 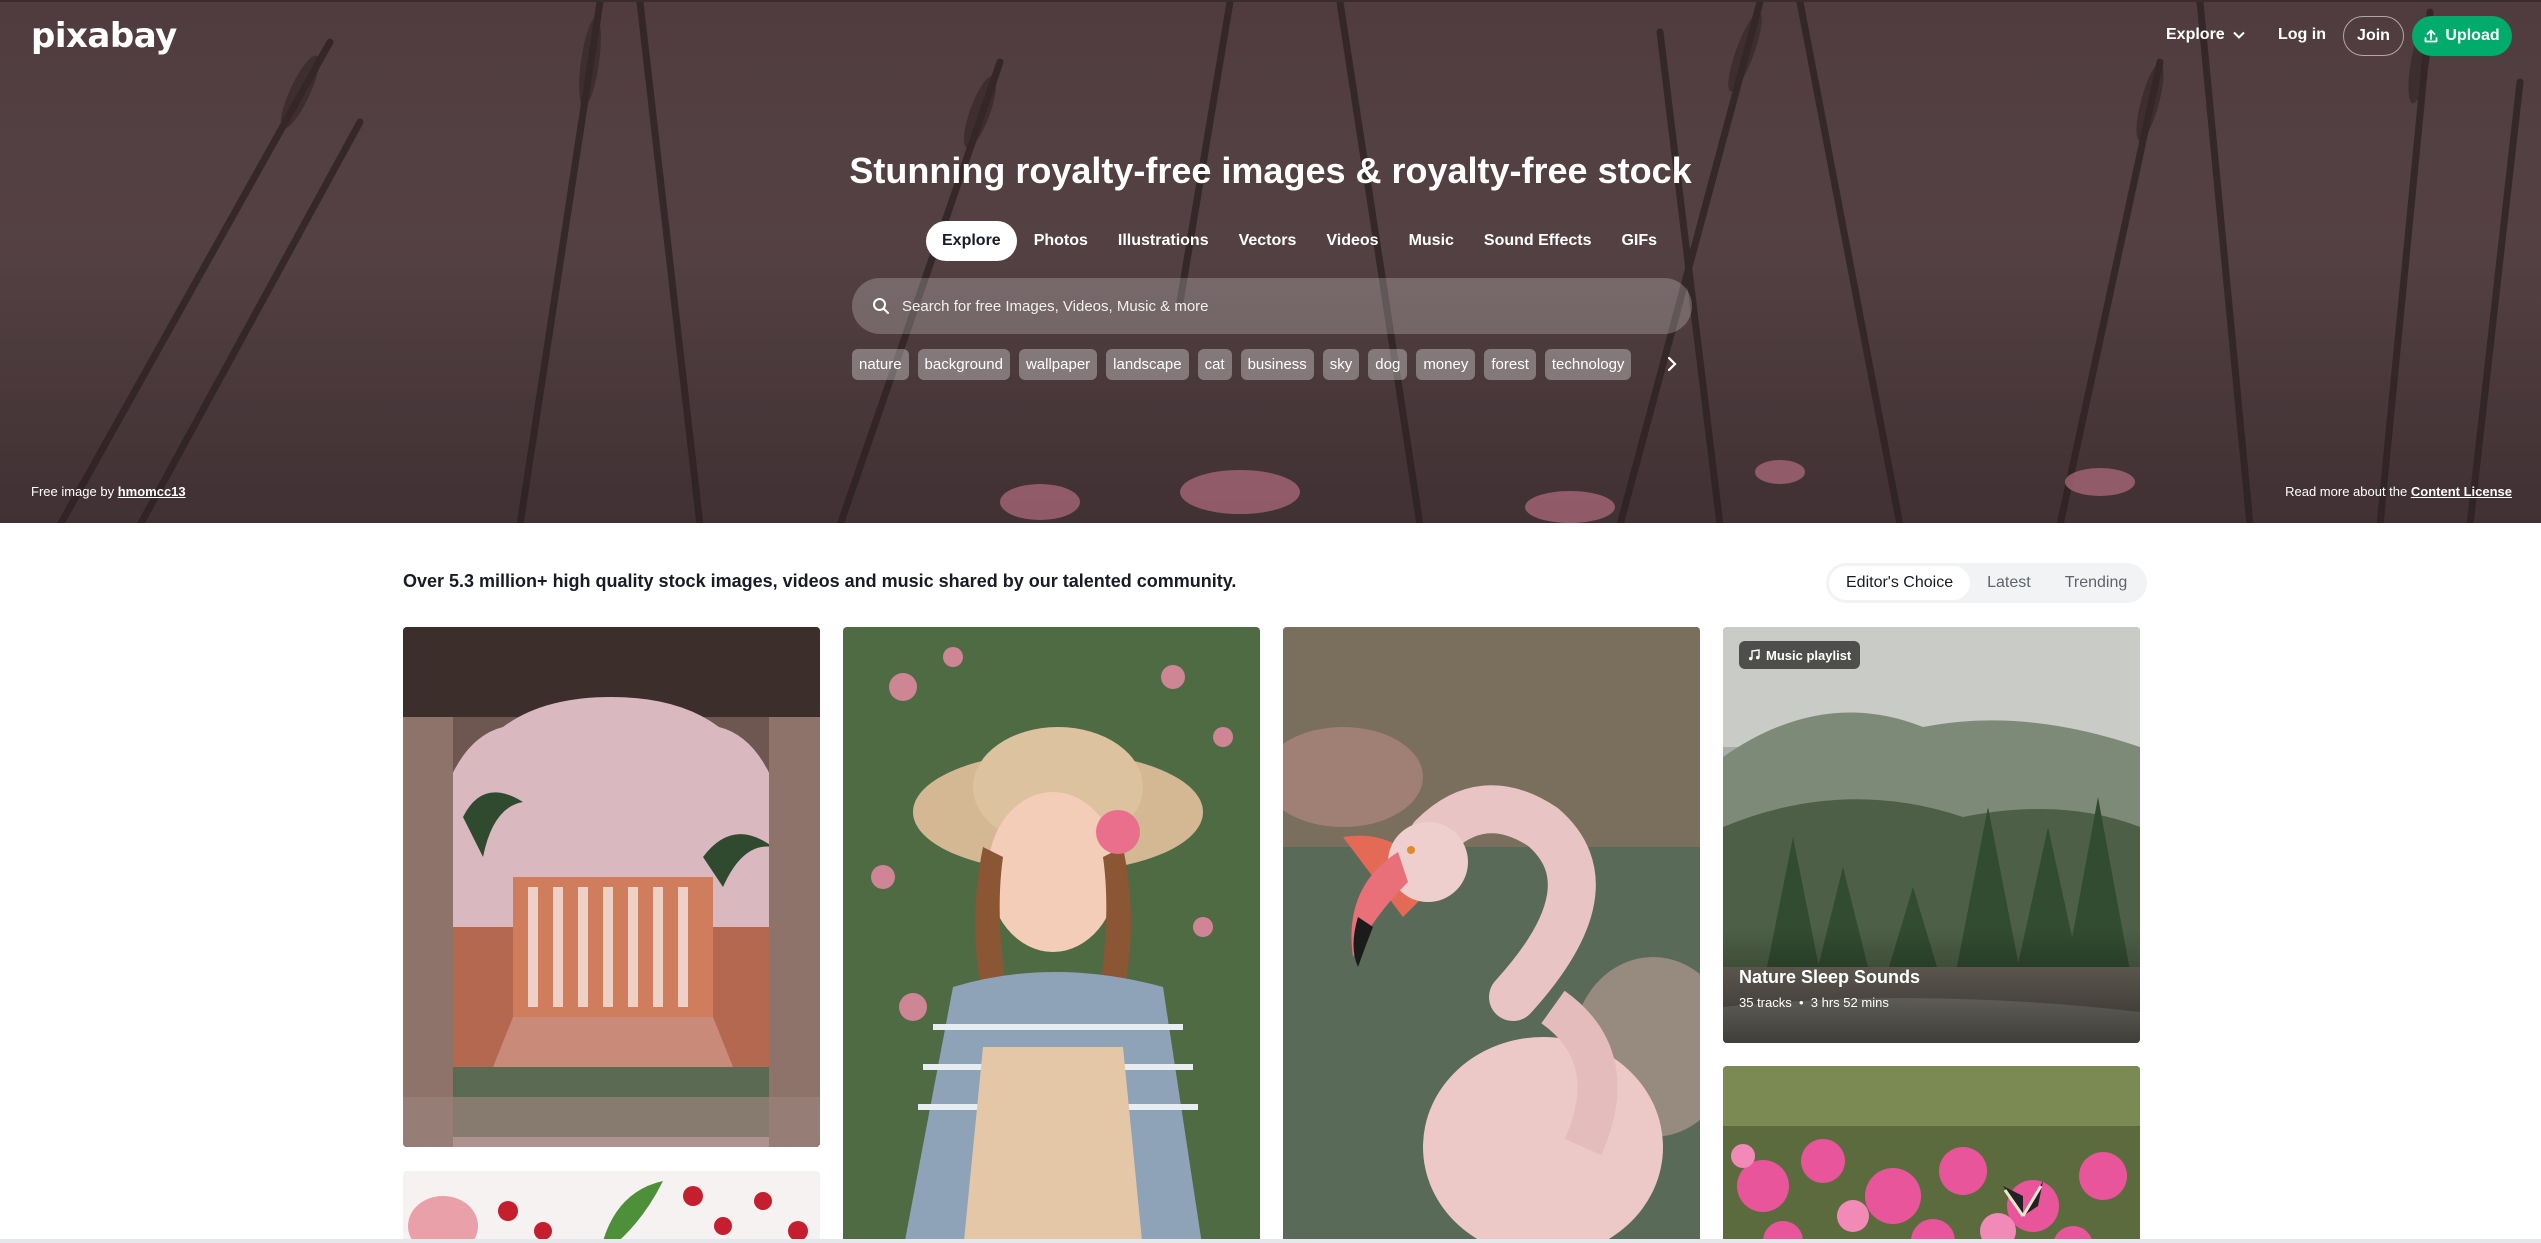 I want to click on content-license-link: Content License, so click(x=2461, y=491).